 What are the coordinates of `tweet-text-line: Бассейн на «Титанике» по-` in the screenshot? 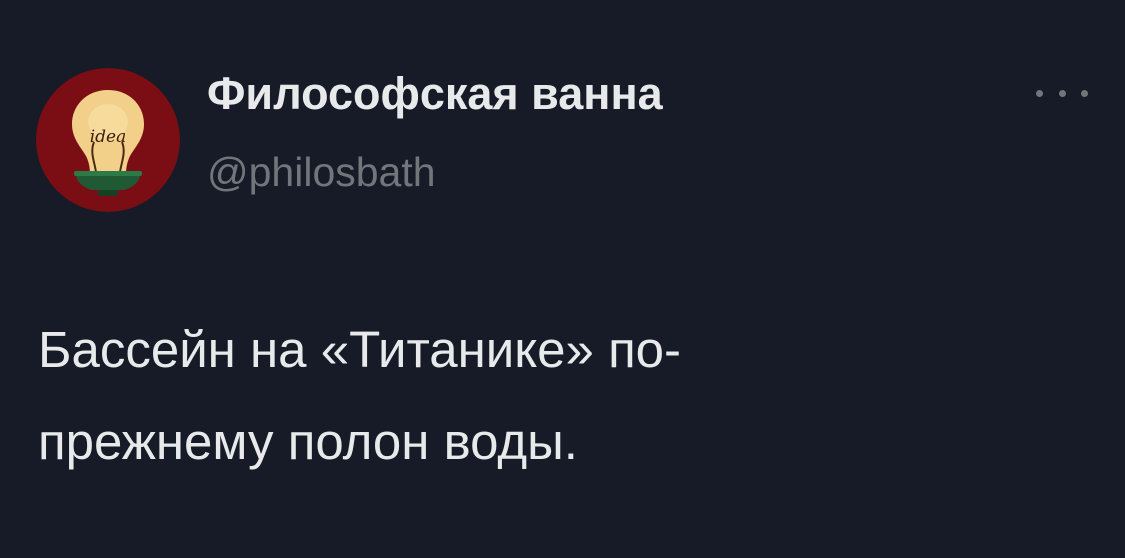 It's located at (360, 349).